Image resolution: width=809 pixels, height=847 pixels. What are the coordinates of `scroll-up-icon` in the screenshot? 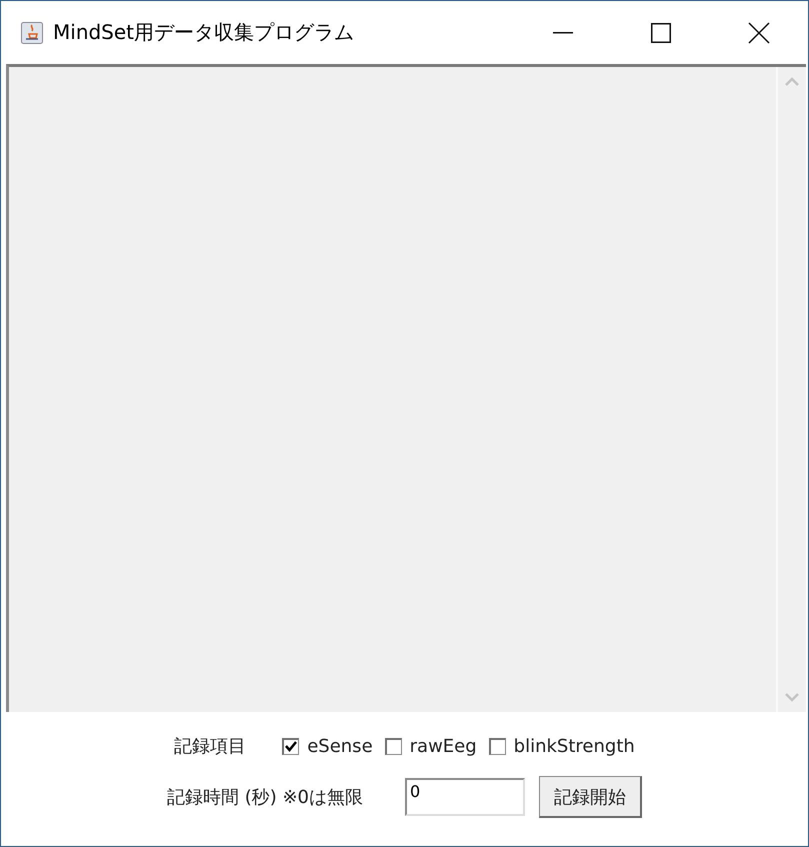 It's located at (792, 81).